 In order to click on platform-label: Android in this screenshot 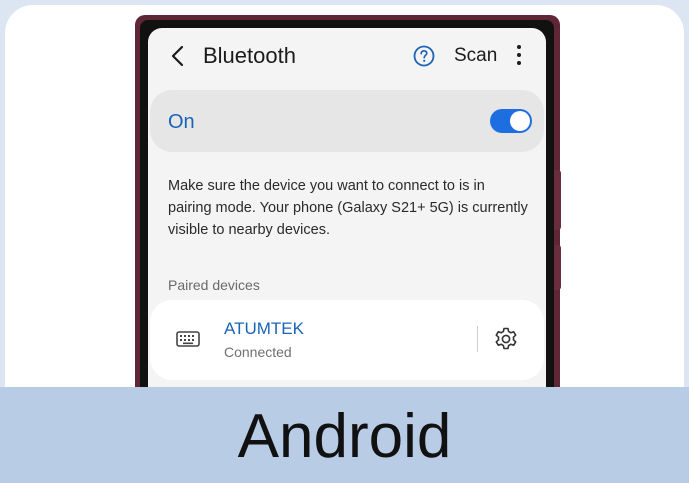, I will do `click(344, 436)`.